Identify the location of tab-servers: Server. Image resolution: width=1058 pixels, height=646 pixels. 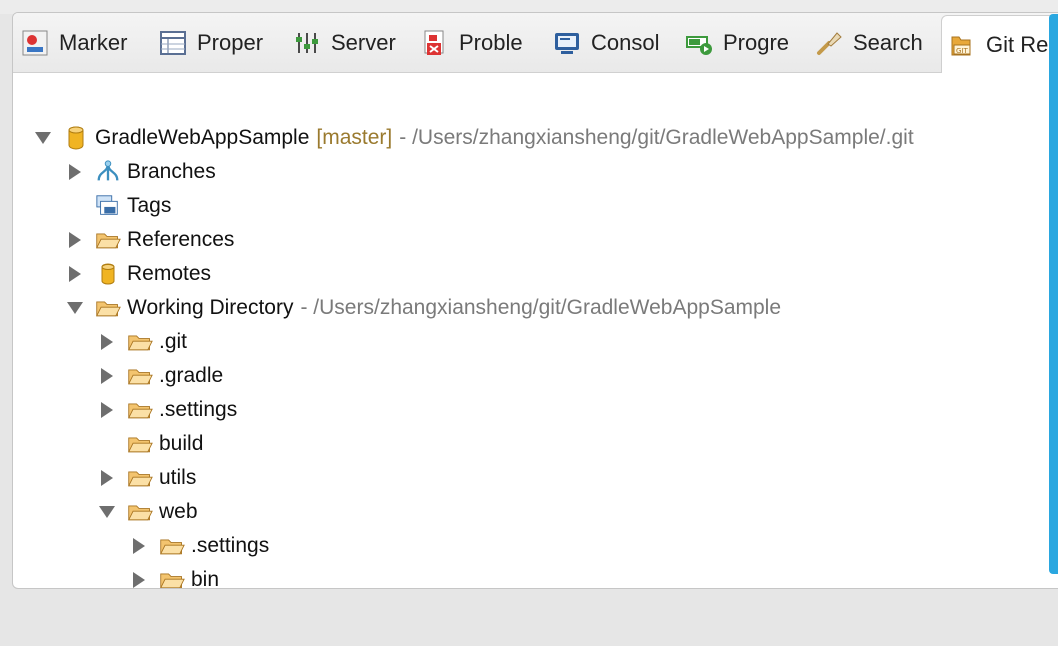
(344, 43).